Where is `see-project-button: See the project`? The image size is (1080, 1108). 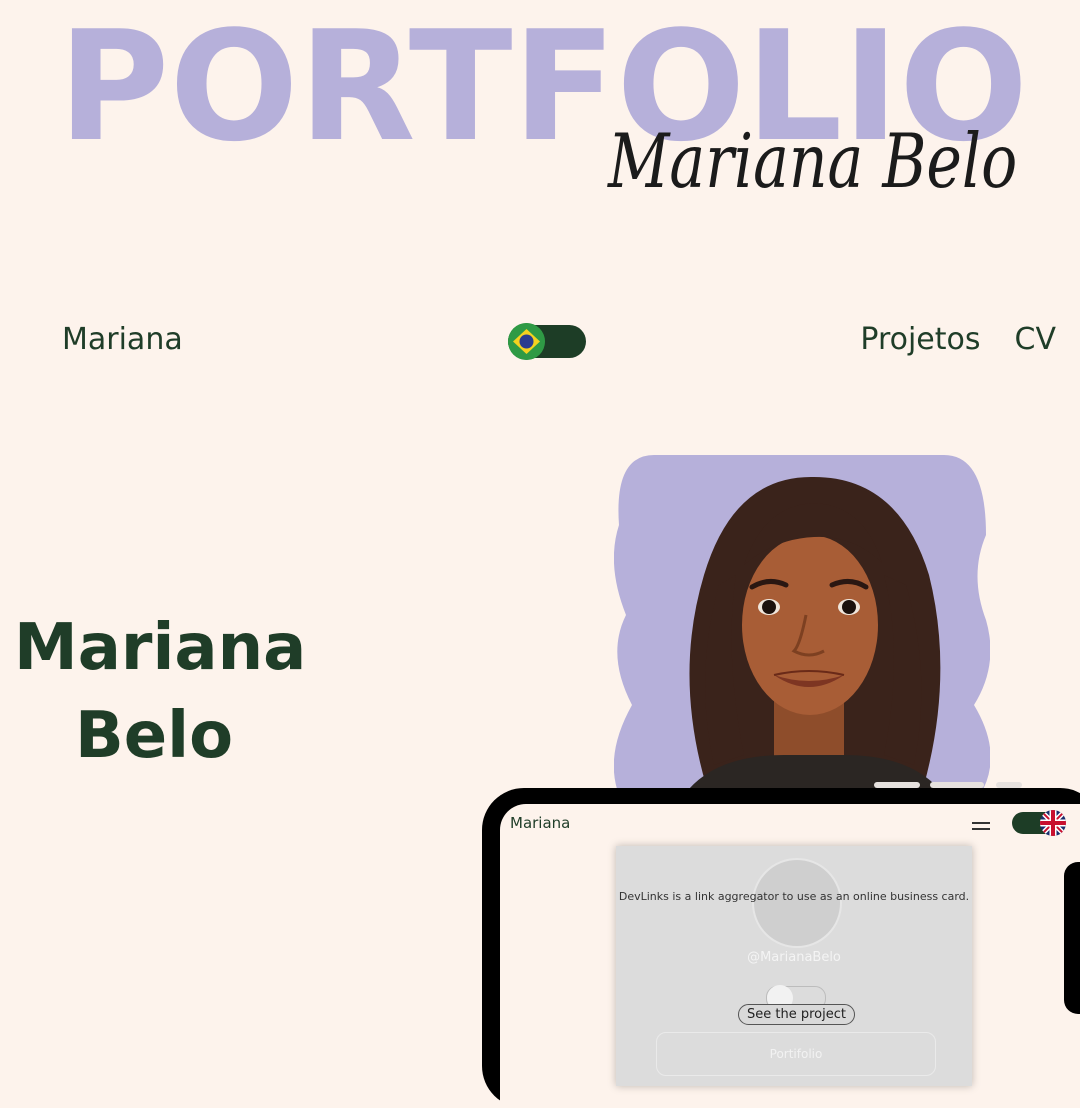 see-project-button: See the project is located at coordinates (796, 1014).